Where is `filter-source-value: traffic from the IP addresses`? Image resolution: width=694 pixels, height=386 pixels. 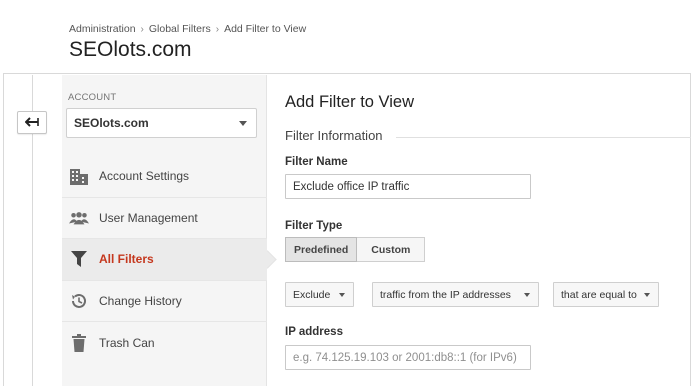
filter-source-value: traffic from the IP addresses is located at coordinates (445, 294).